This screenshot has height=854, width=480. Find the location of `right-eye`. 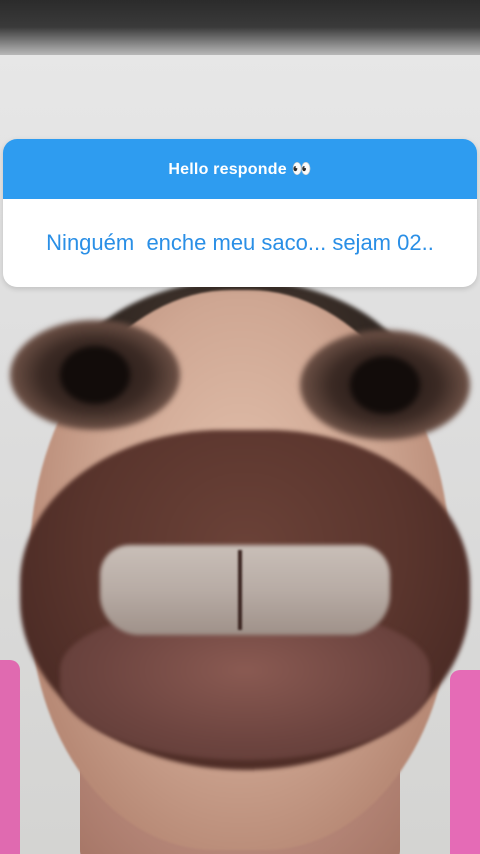

right-eye is located at coordinates (385, 385).